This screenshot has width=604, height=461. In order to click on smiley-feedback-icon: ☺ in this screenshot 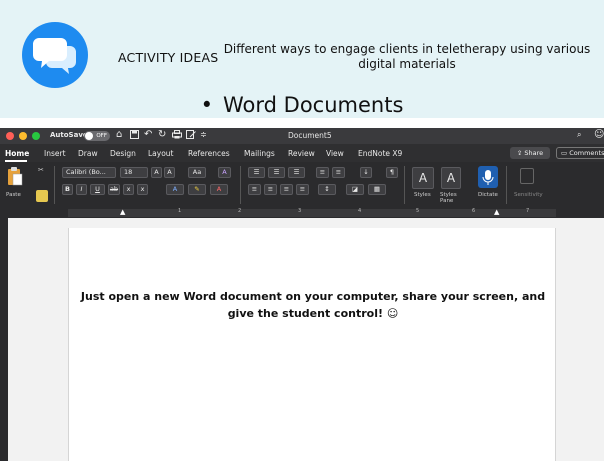, I will do `click(599, 134)`.